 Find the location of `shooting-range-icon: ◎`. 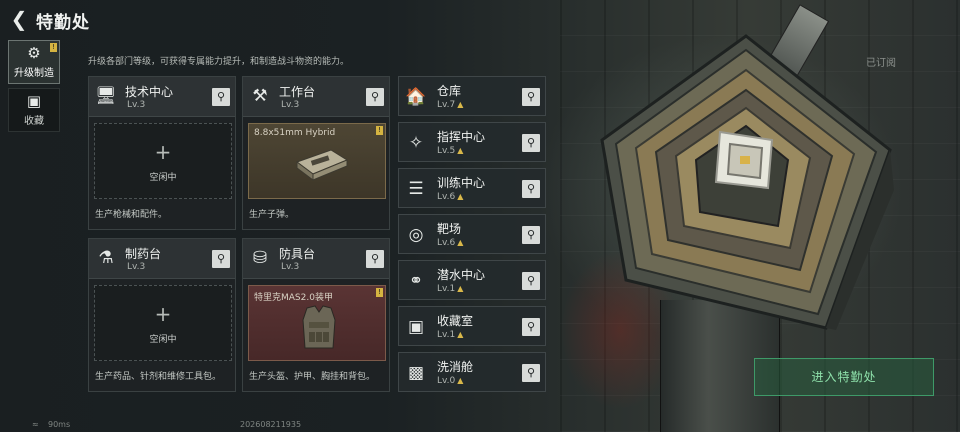

shooting-range-icon: ◎ is located at coordinates (416, 235).